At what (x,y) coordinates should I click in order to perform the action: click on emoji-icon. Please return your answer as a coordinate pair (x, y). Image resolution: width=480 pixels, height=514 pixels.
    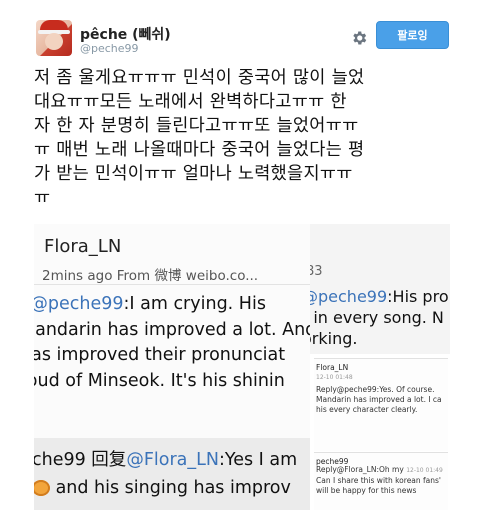
    Looking at the image, I should click on (42, 488).